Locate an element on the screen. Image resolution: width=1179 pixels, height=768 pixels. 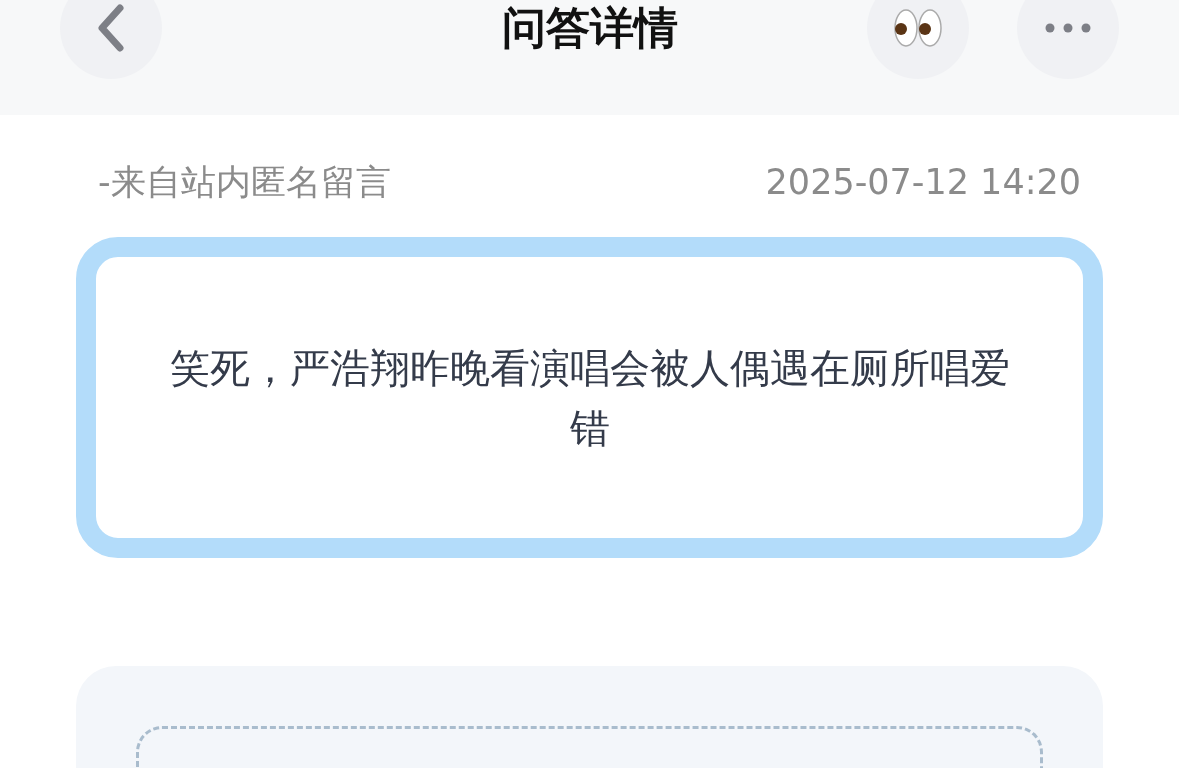
question-text: 笑死，严浩翔昨晚看演唱会被人偶遇在厕所唱爱错 is located at coordinates (589, 398).